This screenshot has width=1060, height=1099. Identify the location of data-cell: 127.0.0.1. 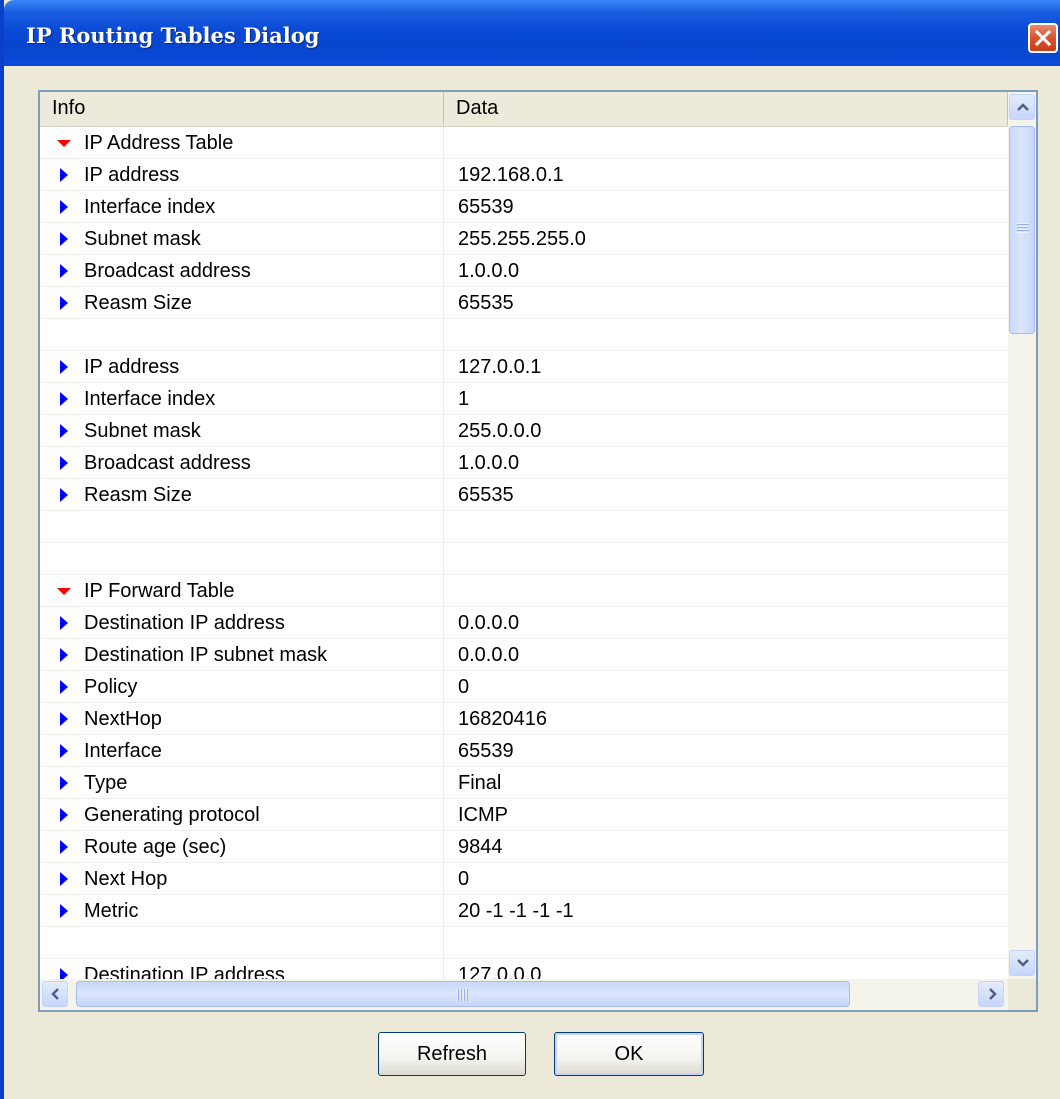
(500, 367).